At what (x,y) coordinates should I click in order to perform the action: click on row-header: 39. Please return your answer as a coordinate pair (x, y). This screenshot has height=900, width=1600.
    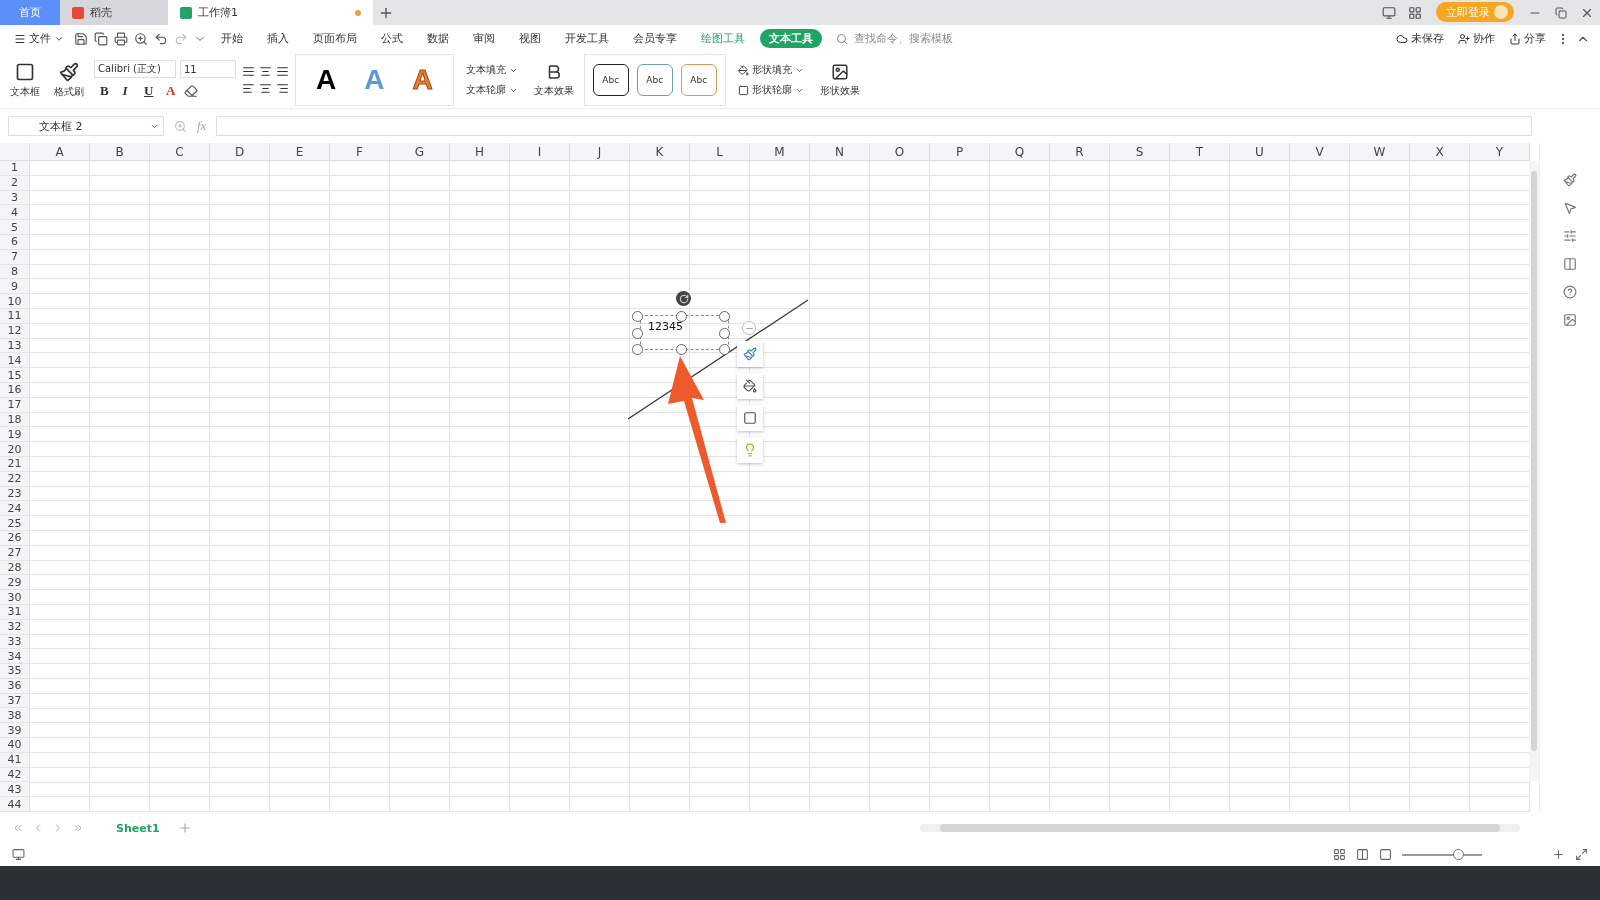
    Looking at the image, I should click on (15, 731).